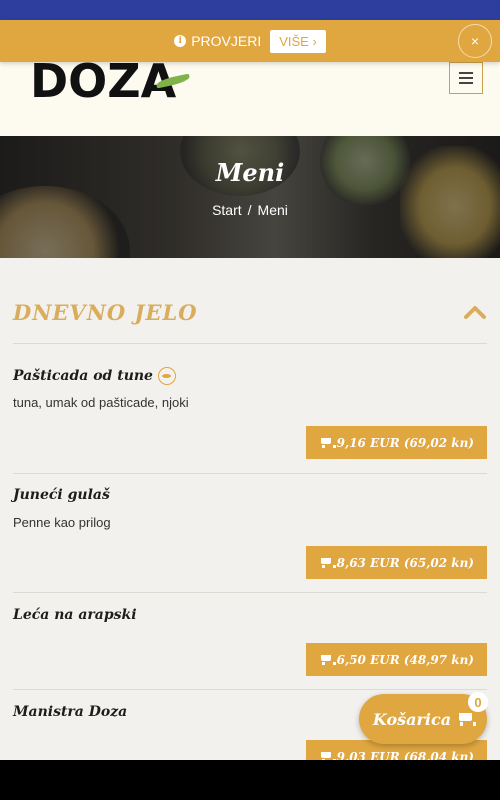  Describe the element at coordinates (101, 402) in the screenshot. I see `menu-item-description: tuna, umak od pašticade, njoki` at that location.